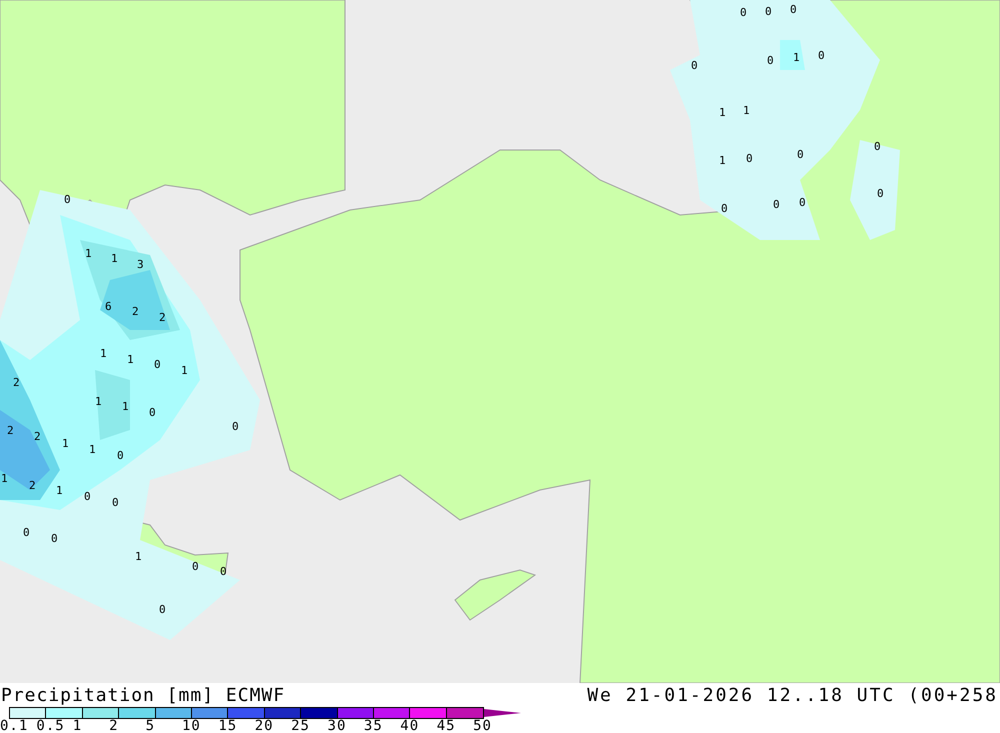  I want to click on precipitation-value: 6, so click(108, 307).